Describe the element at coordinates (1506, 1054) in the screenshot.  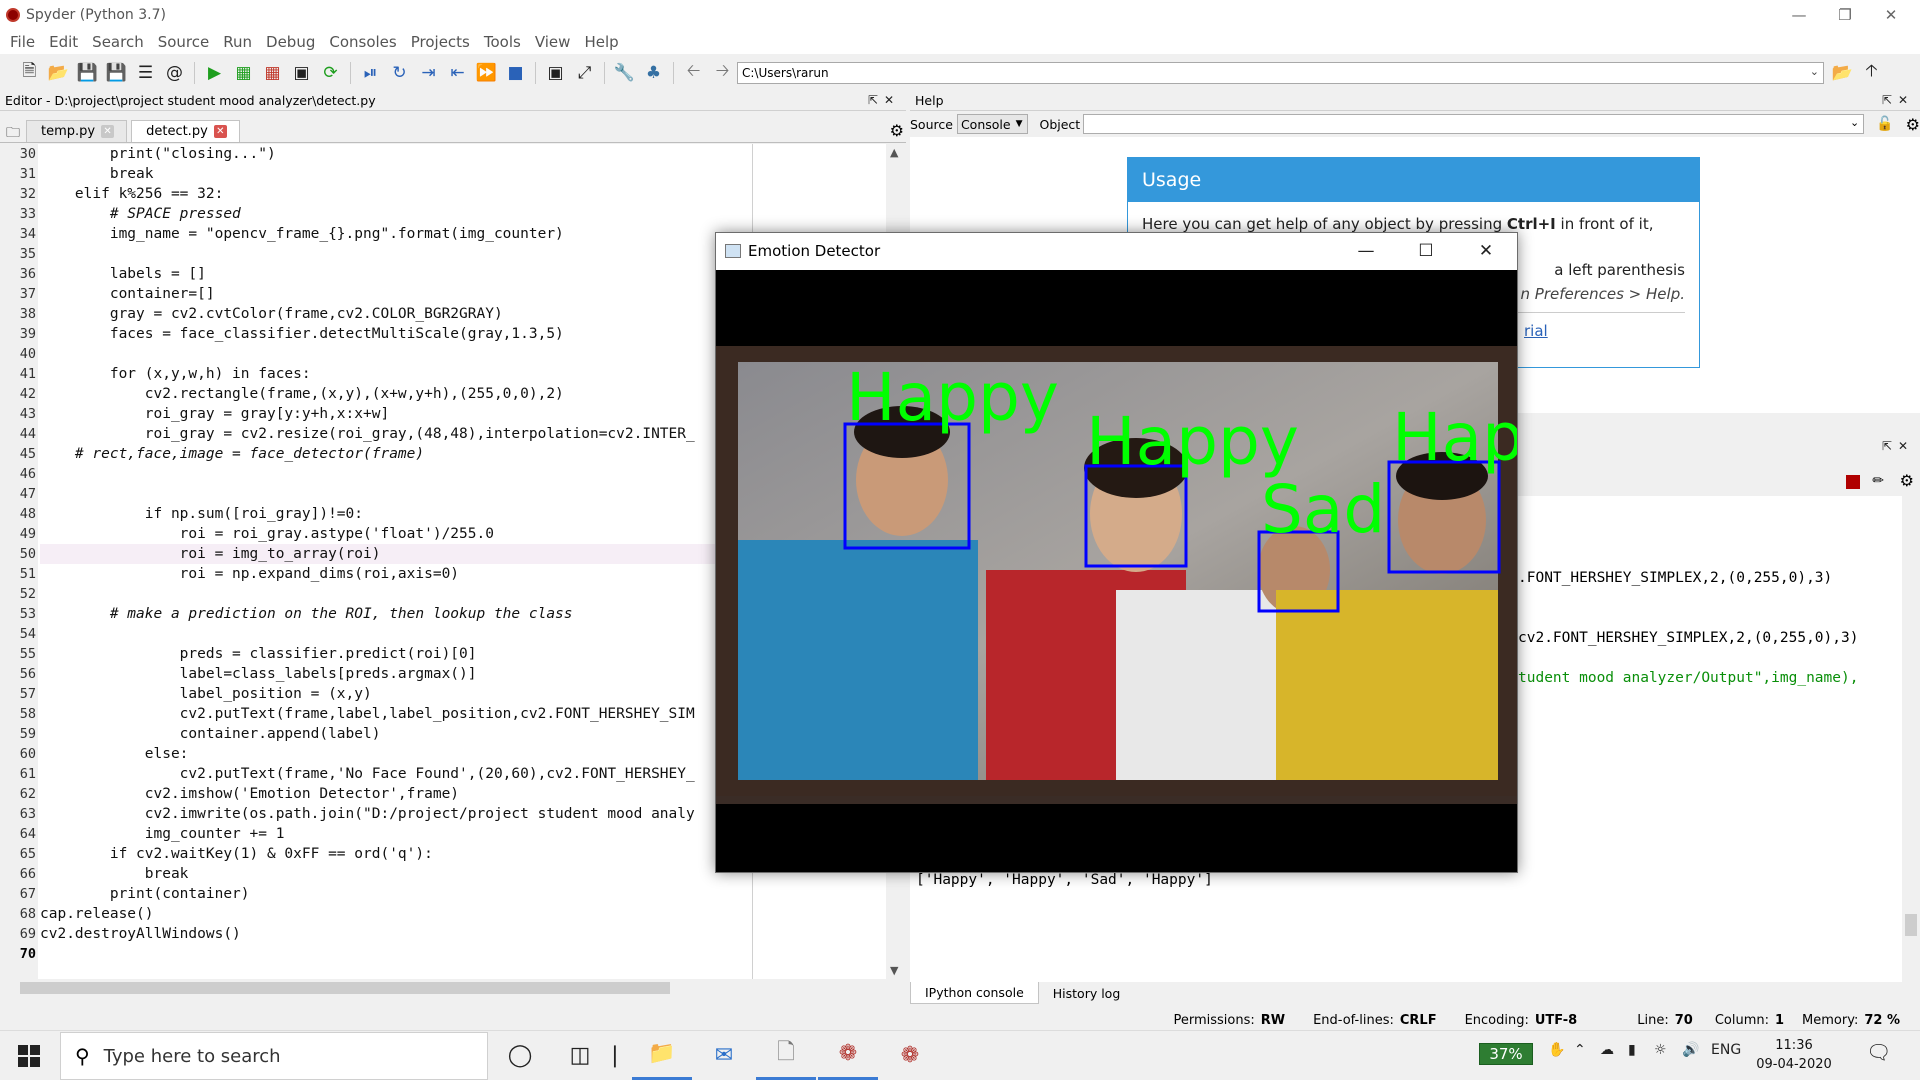
I see `battery-indicator: 37%` at that location.